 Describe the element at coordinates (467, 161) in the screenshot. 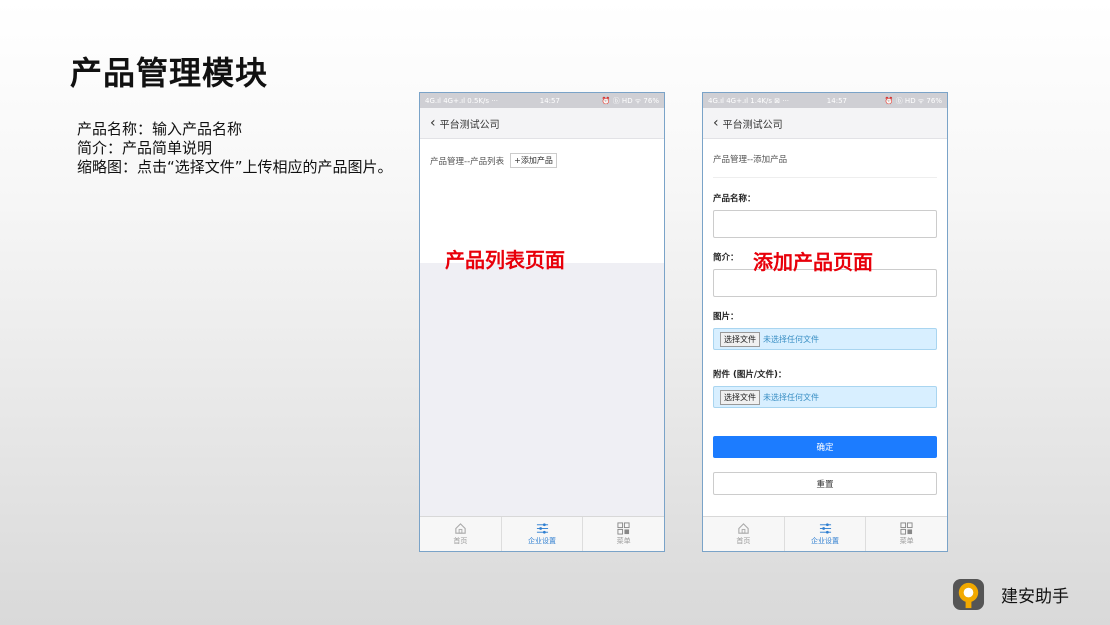

I see `breadcrumb-text: 产品管理--产品列表` at that location.